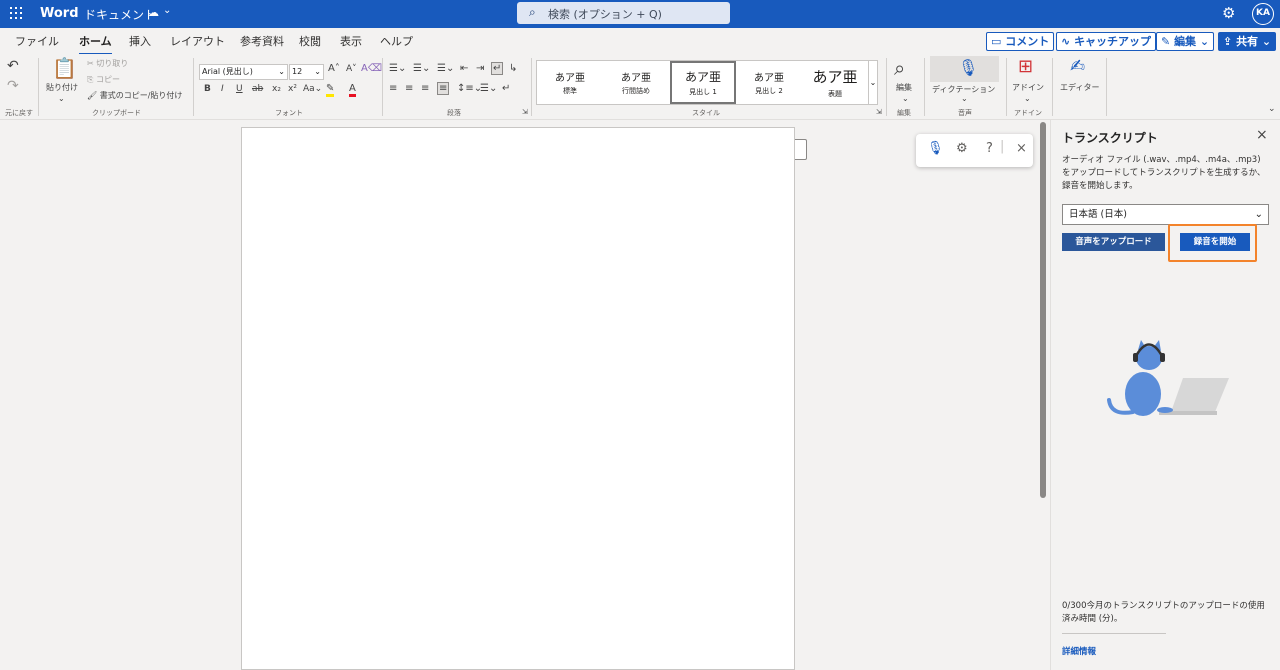  What do you see at coordinates (207, 89) in the screenshot?
I see `bold-icon: B` at bounding box center [207, 89].